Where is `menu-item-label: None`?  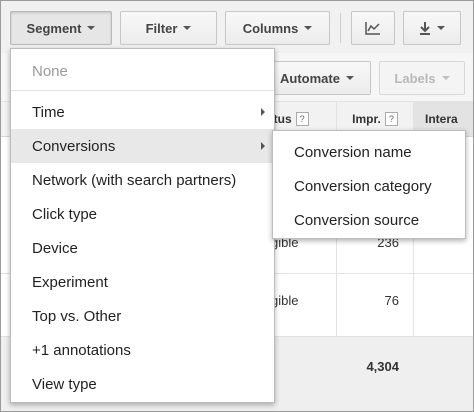
menu-item-label: None is located at coordinates (50, 71).